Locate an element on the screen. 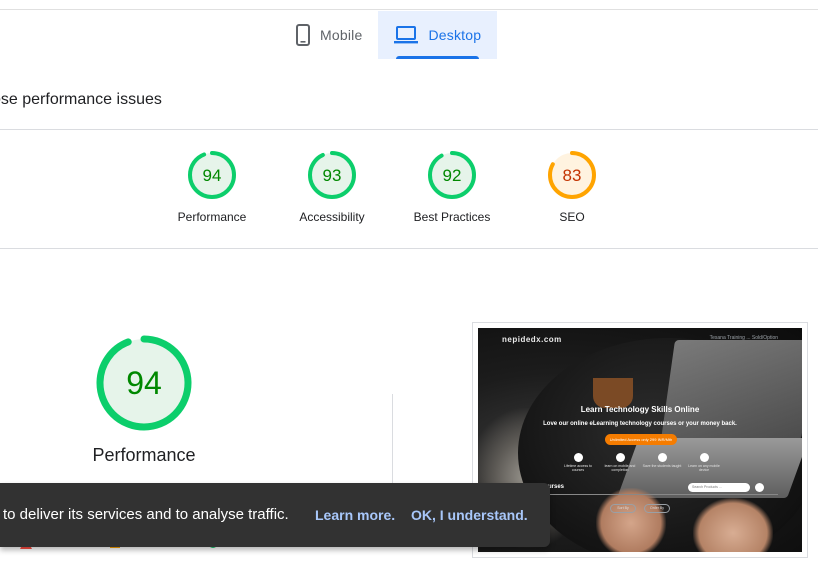 This screenshot has width=818, height=562. site-logo: nepidedx.com is located at coordinates (532, 339).